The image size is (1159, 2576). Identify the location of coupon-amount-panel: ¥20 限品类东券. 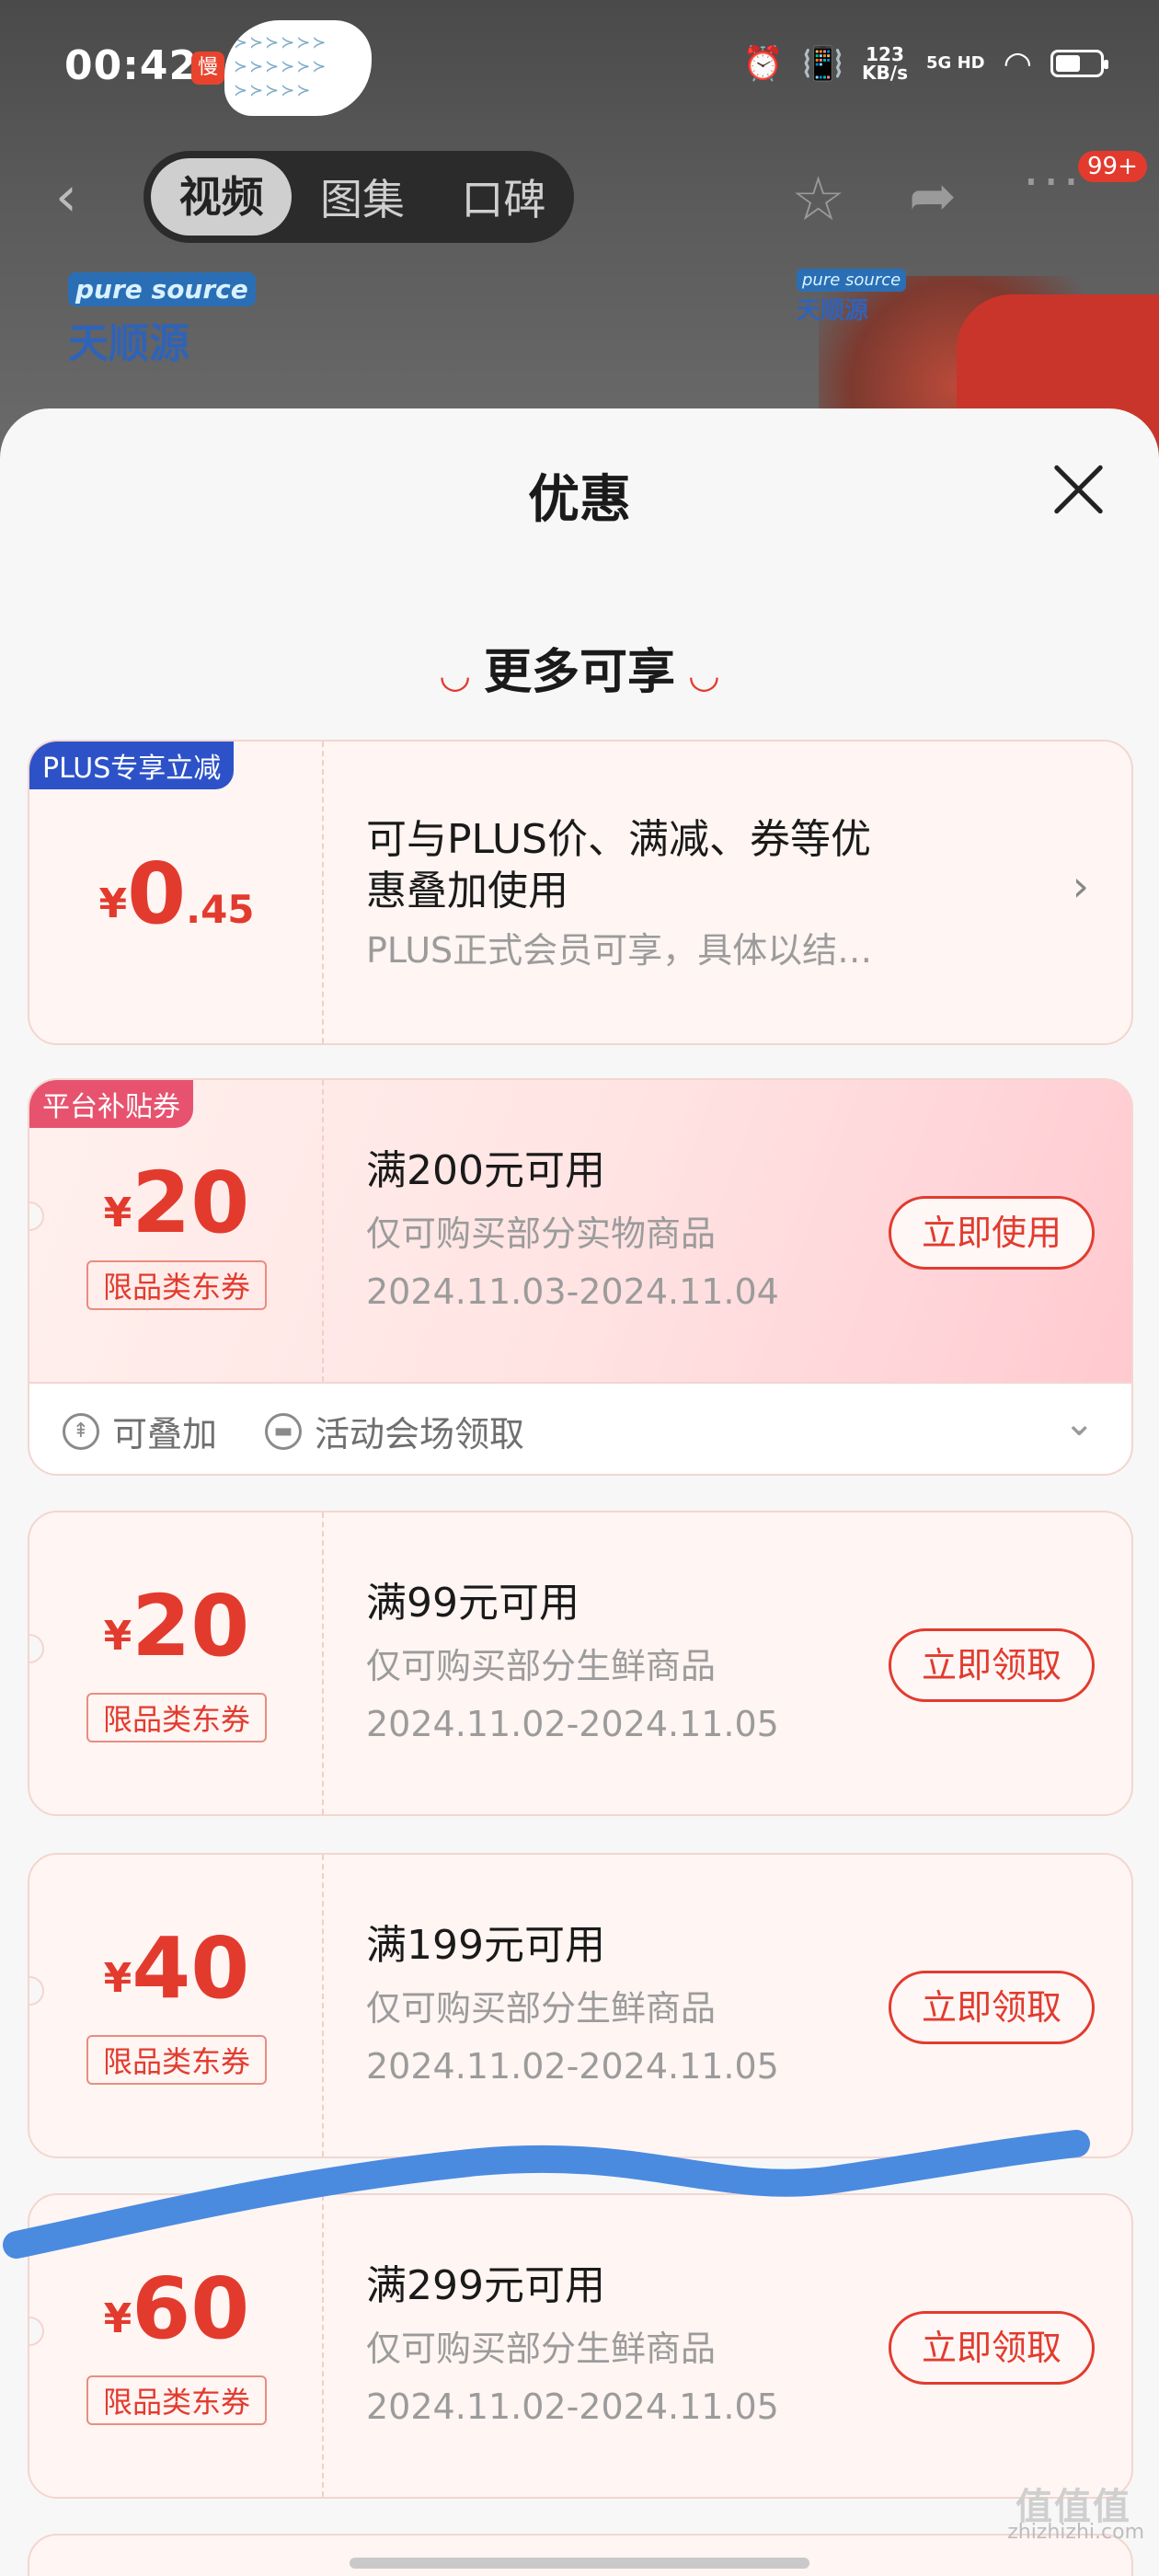
(176, 1663).